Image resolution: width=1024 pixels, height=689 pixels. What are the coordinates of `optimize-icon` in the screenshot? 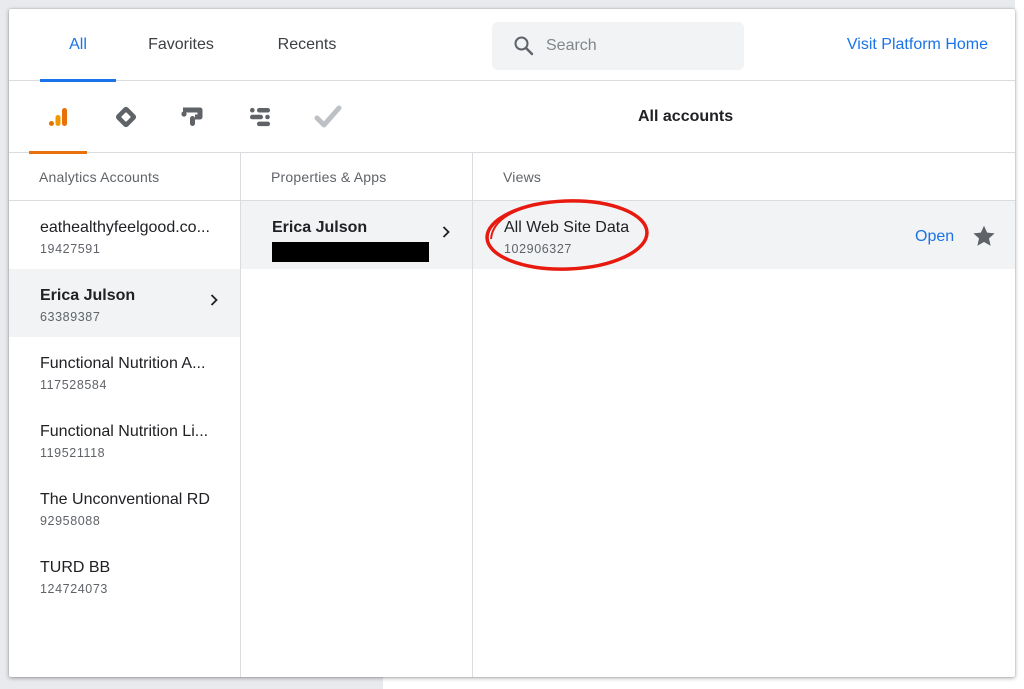 It's located at (192, 116).